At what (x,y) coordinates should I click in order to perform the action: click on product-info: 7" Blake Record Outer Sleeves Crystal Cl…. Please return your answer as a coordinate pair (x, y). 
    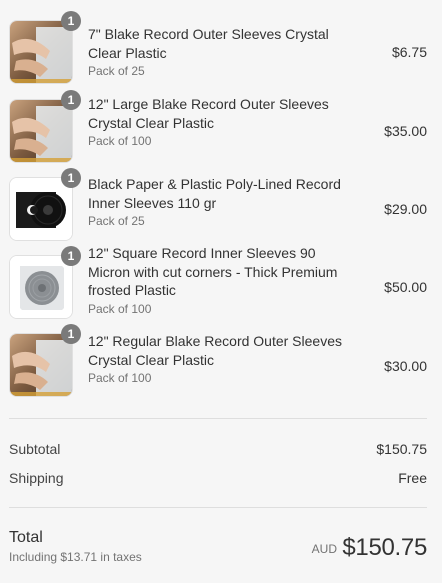
    Looking at the image, I should click on (218, 52).